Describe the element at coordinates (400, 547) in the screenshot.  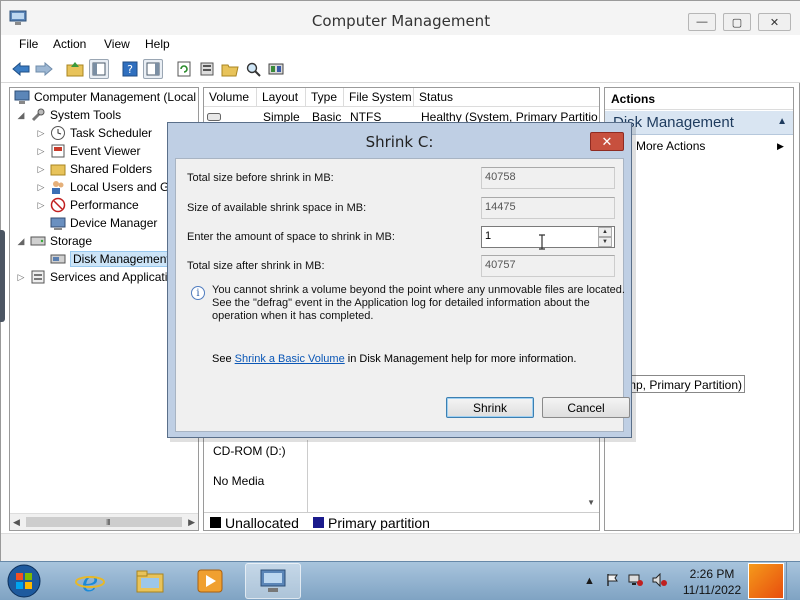
I see `status-bar` at that location.